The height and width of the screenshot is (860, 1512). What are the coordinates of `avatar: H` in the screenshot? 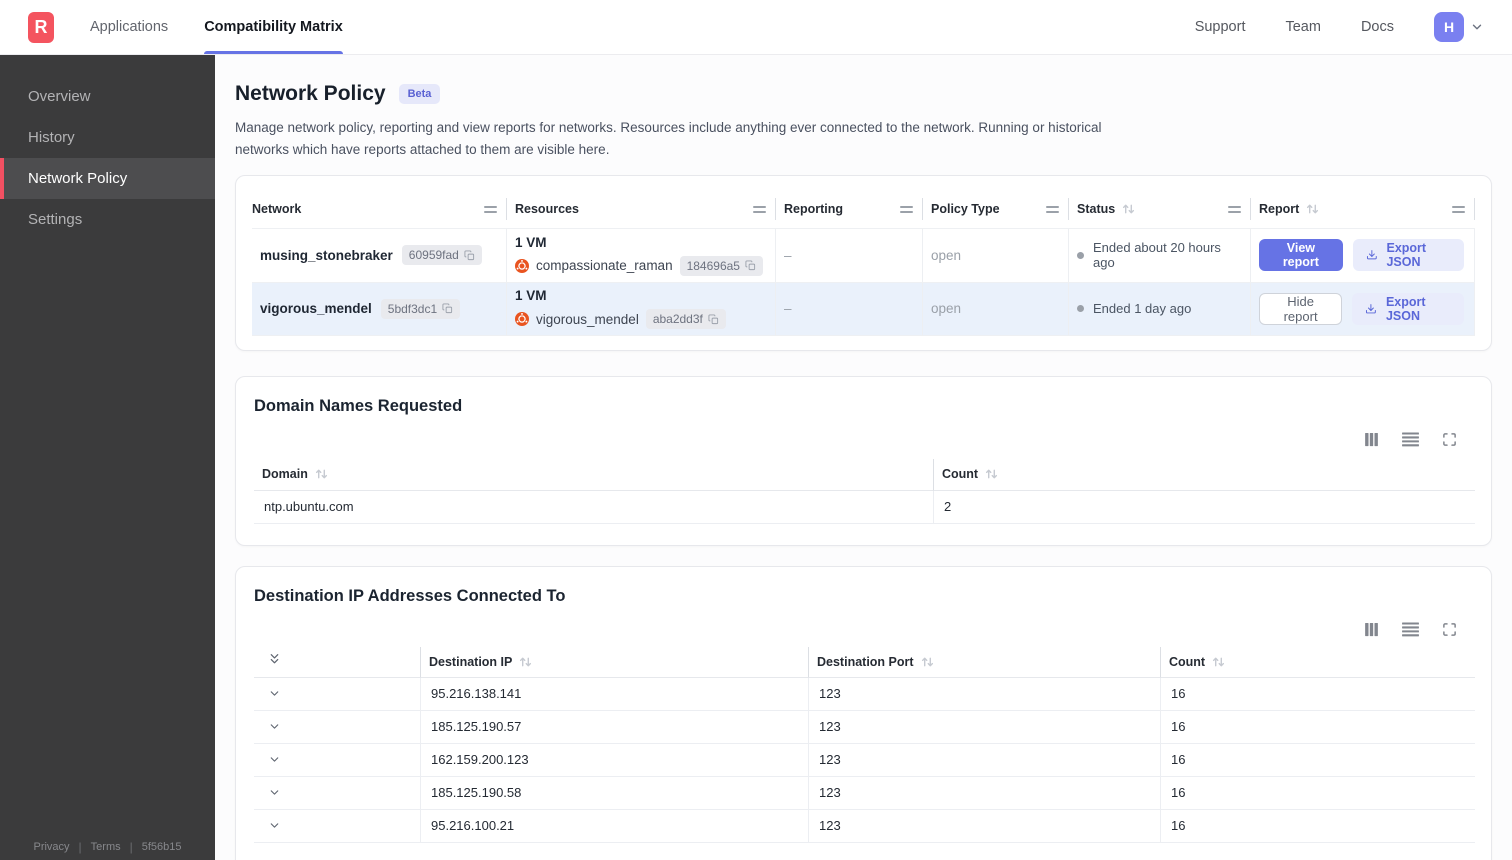 It's located at (1449, 27).